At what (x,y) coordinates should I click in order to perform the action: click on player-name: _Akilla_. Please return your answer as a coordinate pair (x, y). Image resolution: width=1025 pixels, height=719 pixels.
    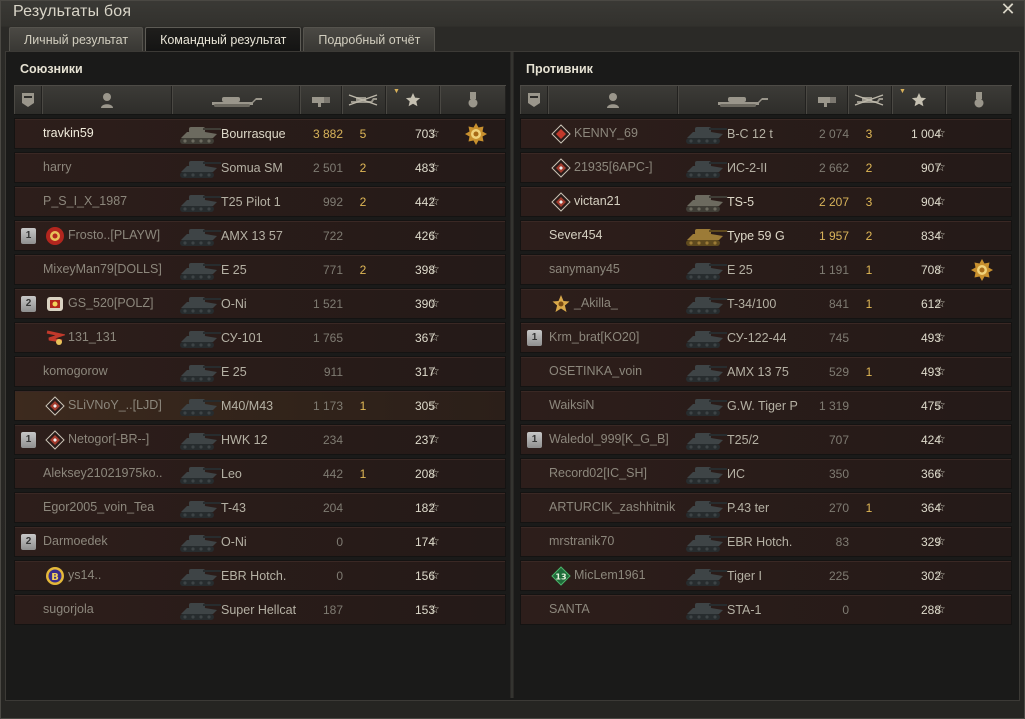
    Looking at the image, I should click on (596, 303).